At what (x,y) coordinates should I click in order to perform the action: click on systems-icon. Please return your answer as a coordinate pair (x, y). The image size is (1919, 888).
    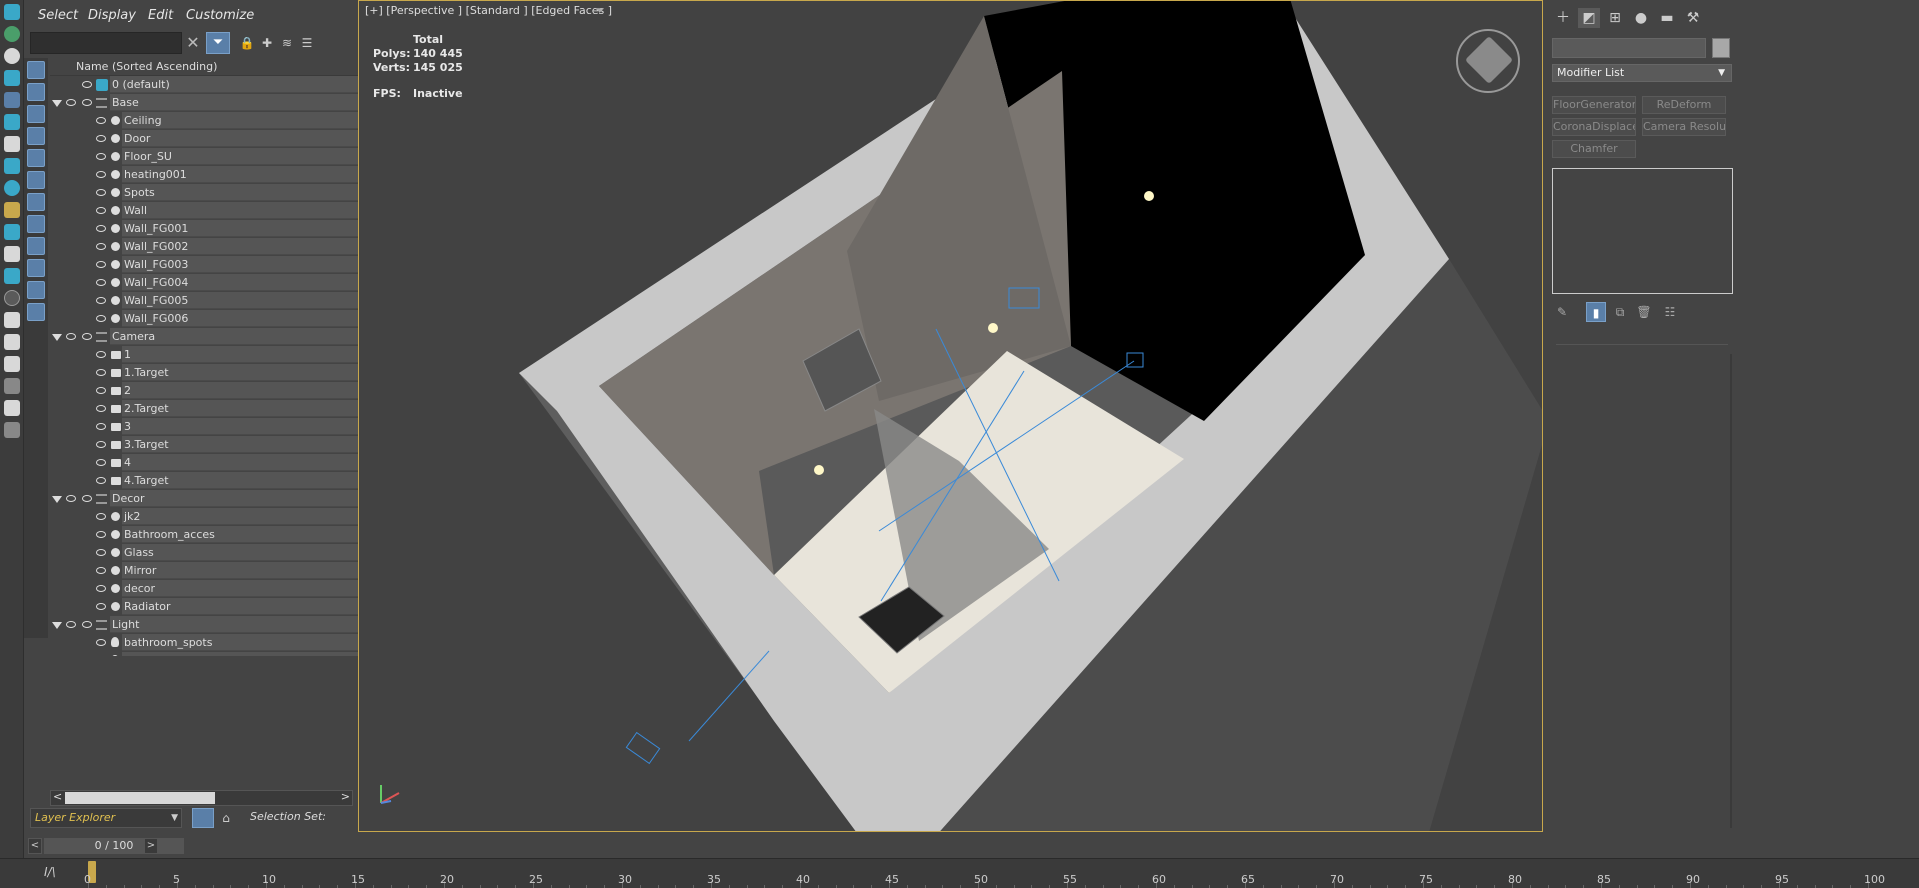
    Looking at the image, I should click on (11, 144).